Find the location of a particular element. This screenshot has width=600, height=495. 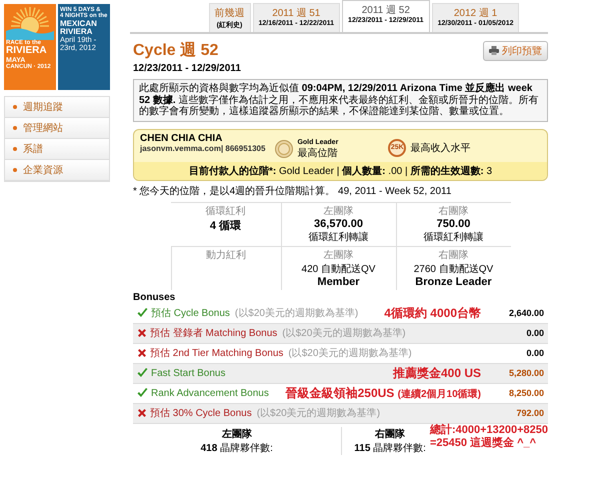

rank-footnote: * 您今天的位階，是以4週的晉升位階期計算。 49, 2011 - Week 52, 2011 is located at coordinates (292, 191).